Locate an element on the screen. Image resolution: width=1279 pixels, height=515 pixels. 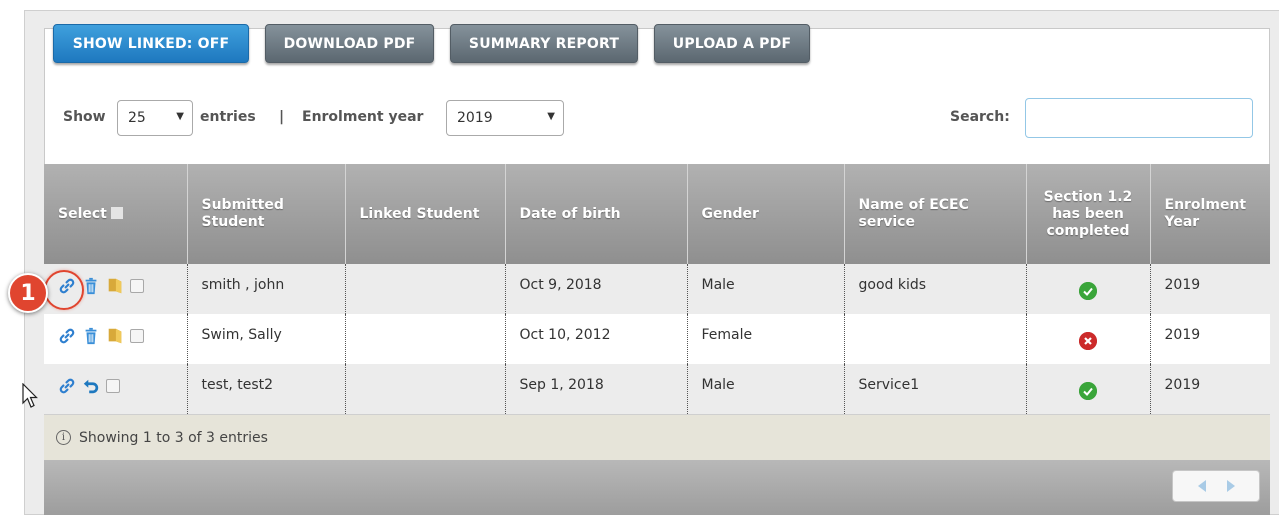
ecec-service-cell: good kids is located at coordinates (935, 289).